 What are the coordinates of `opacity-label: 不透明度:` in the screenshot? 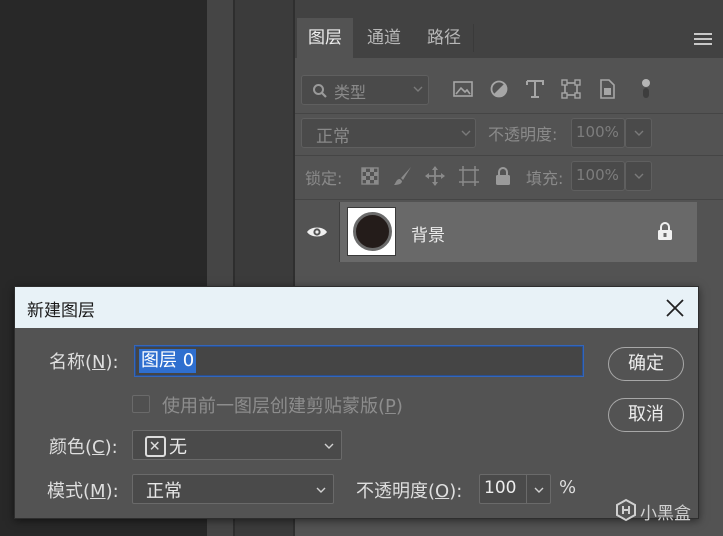 It's located at (523, 134).